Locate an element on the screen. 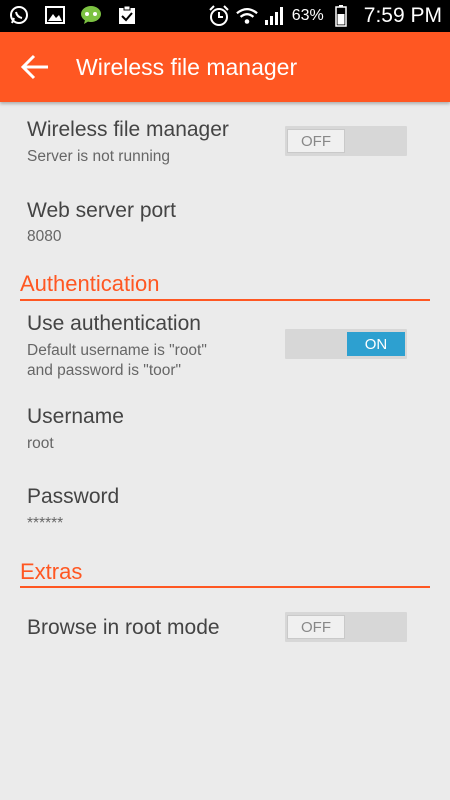  alarm-icon is located at coordinates (219, 16).